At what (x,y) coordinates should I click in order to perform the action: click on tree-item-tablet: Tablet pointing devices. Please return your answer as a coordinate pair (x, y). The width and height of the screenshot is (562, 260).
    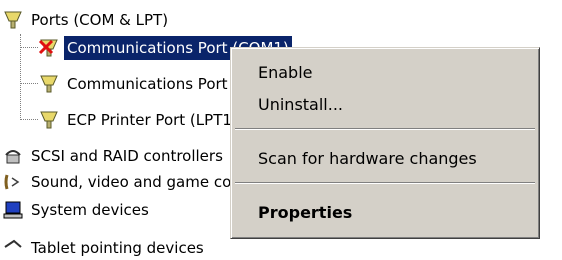
    Looking at the image, I should click on (104, 248).